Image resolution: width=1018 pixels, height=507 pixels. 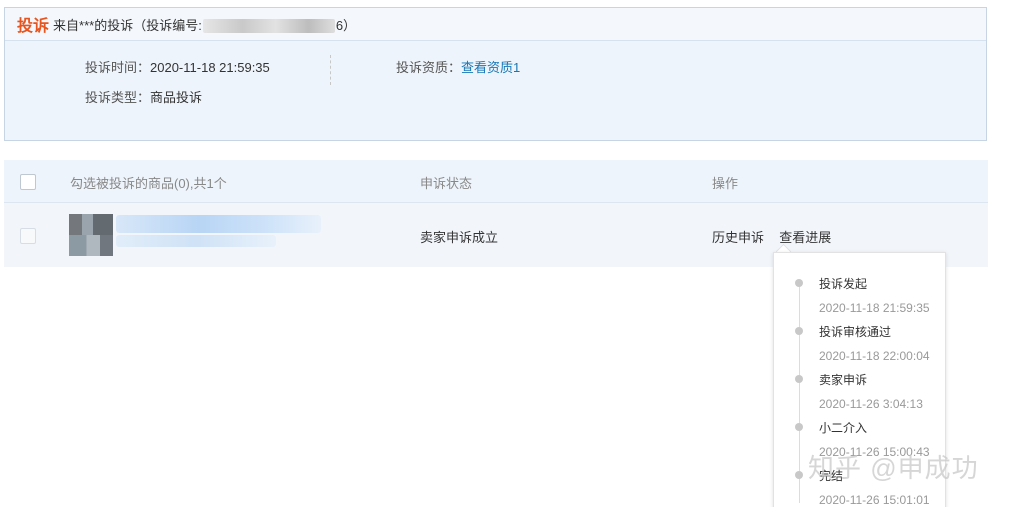 What do you see at coordinates (148, 183) in the screenshot?
I see `header-goods: 勾选被投诉的商品(0),共1个` at bounding box center [148, 183].